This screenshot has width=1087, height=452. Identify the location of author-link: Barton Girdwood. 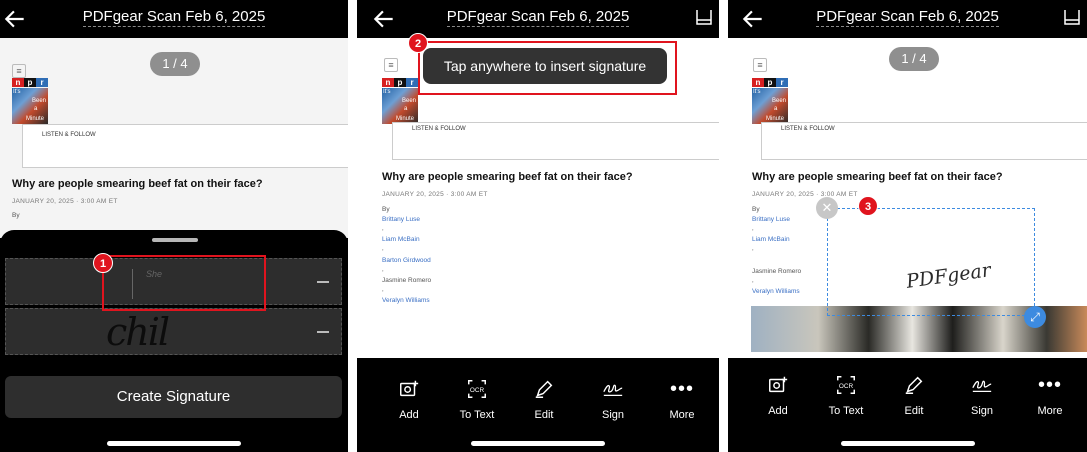
(406, 260).